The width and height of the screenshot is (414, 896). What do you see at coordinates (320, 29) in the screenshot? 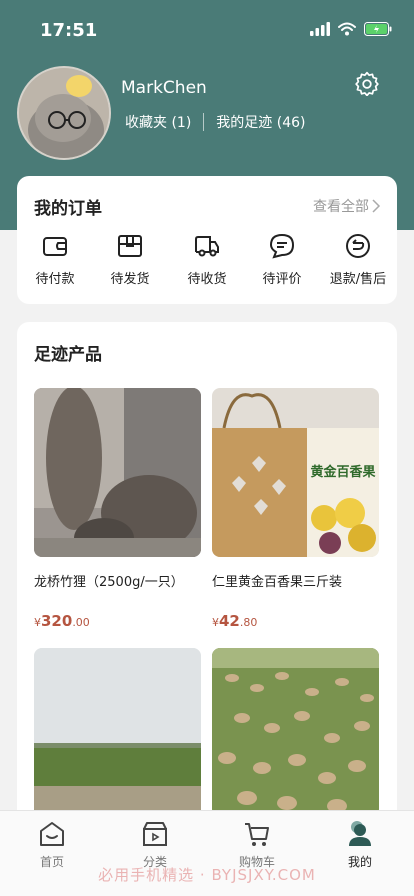
I see `signal-icon` at bounding box center [320, 29].